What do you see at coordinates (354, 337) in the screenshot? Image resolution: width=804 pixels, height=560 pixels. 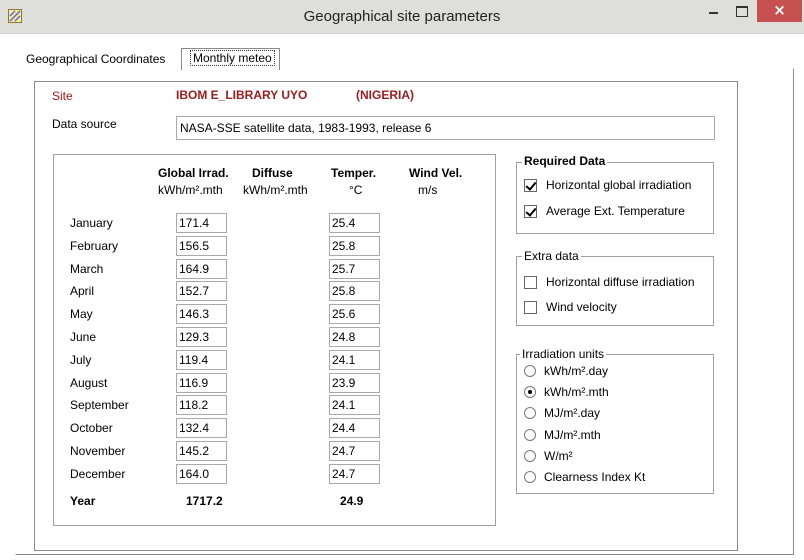 I see `temperature-input: 24.8` at bounding box center [354, 337].